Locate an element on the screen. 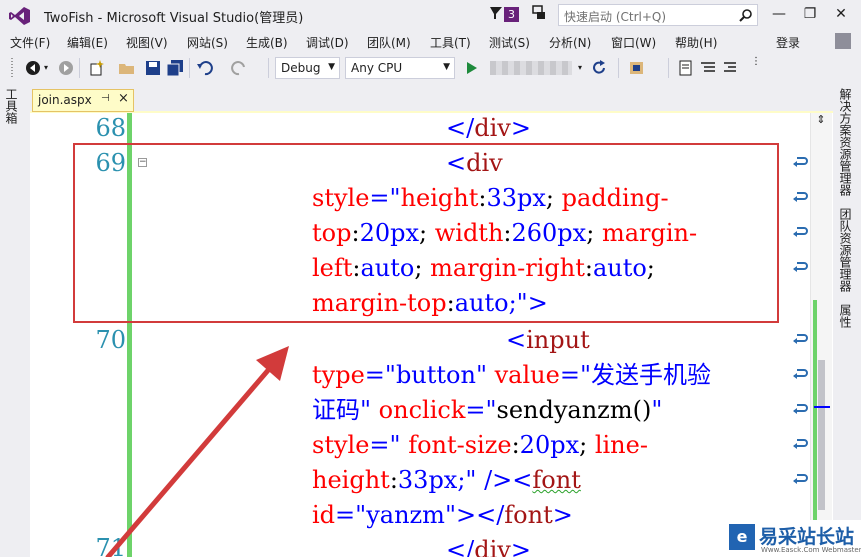 This screenshot has width=861, height=557. annotation-arrow-icon is located at coordinates (197, 451).